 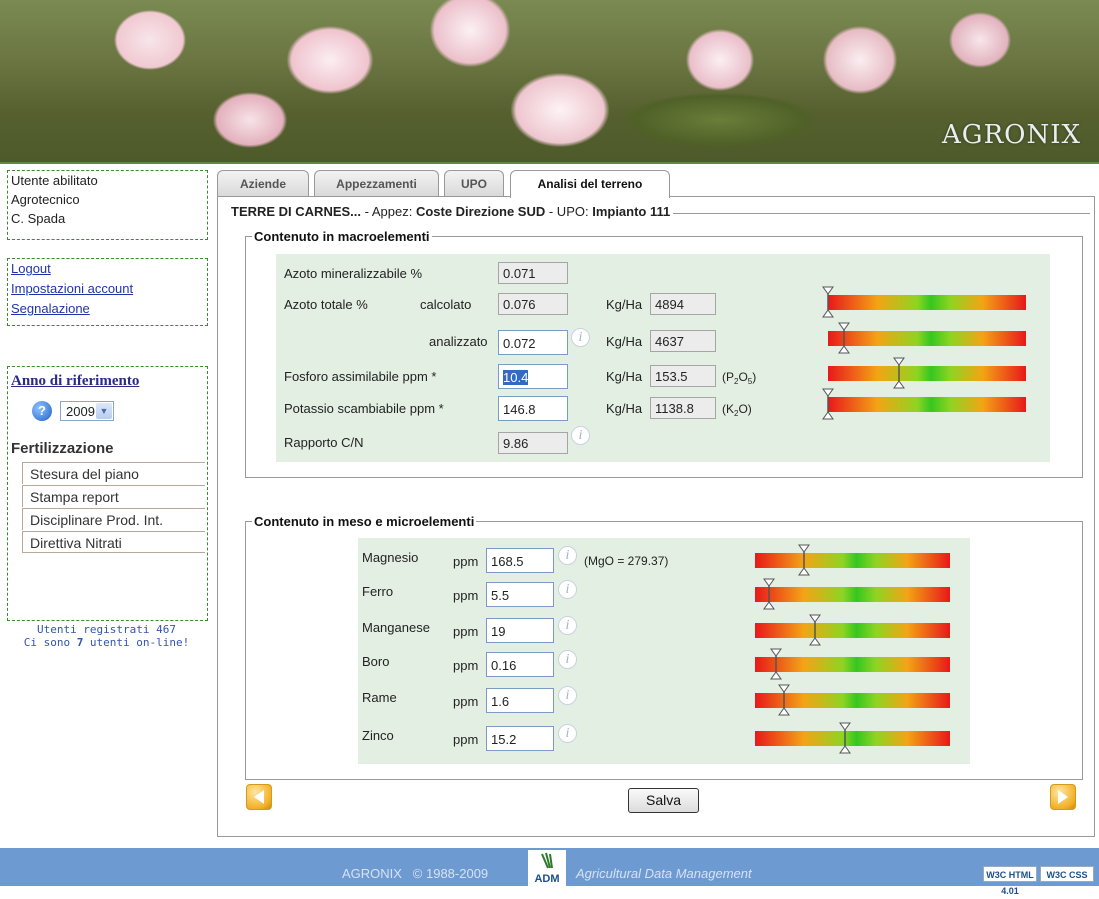 I want to click on reference-year-title: Anno di riferimento, so click(x=75, y=381).